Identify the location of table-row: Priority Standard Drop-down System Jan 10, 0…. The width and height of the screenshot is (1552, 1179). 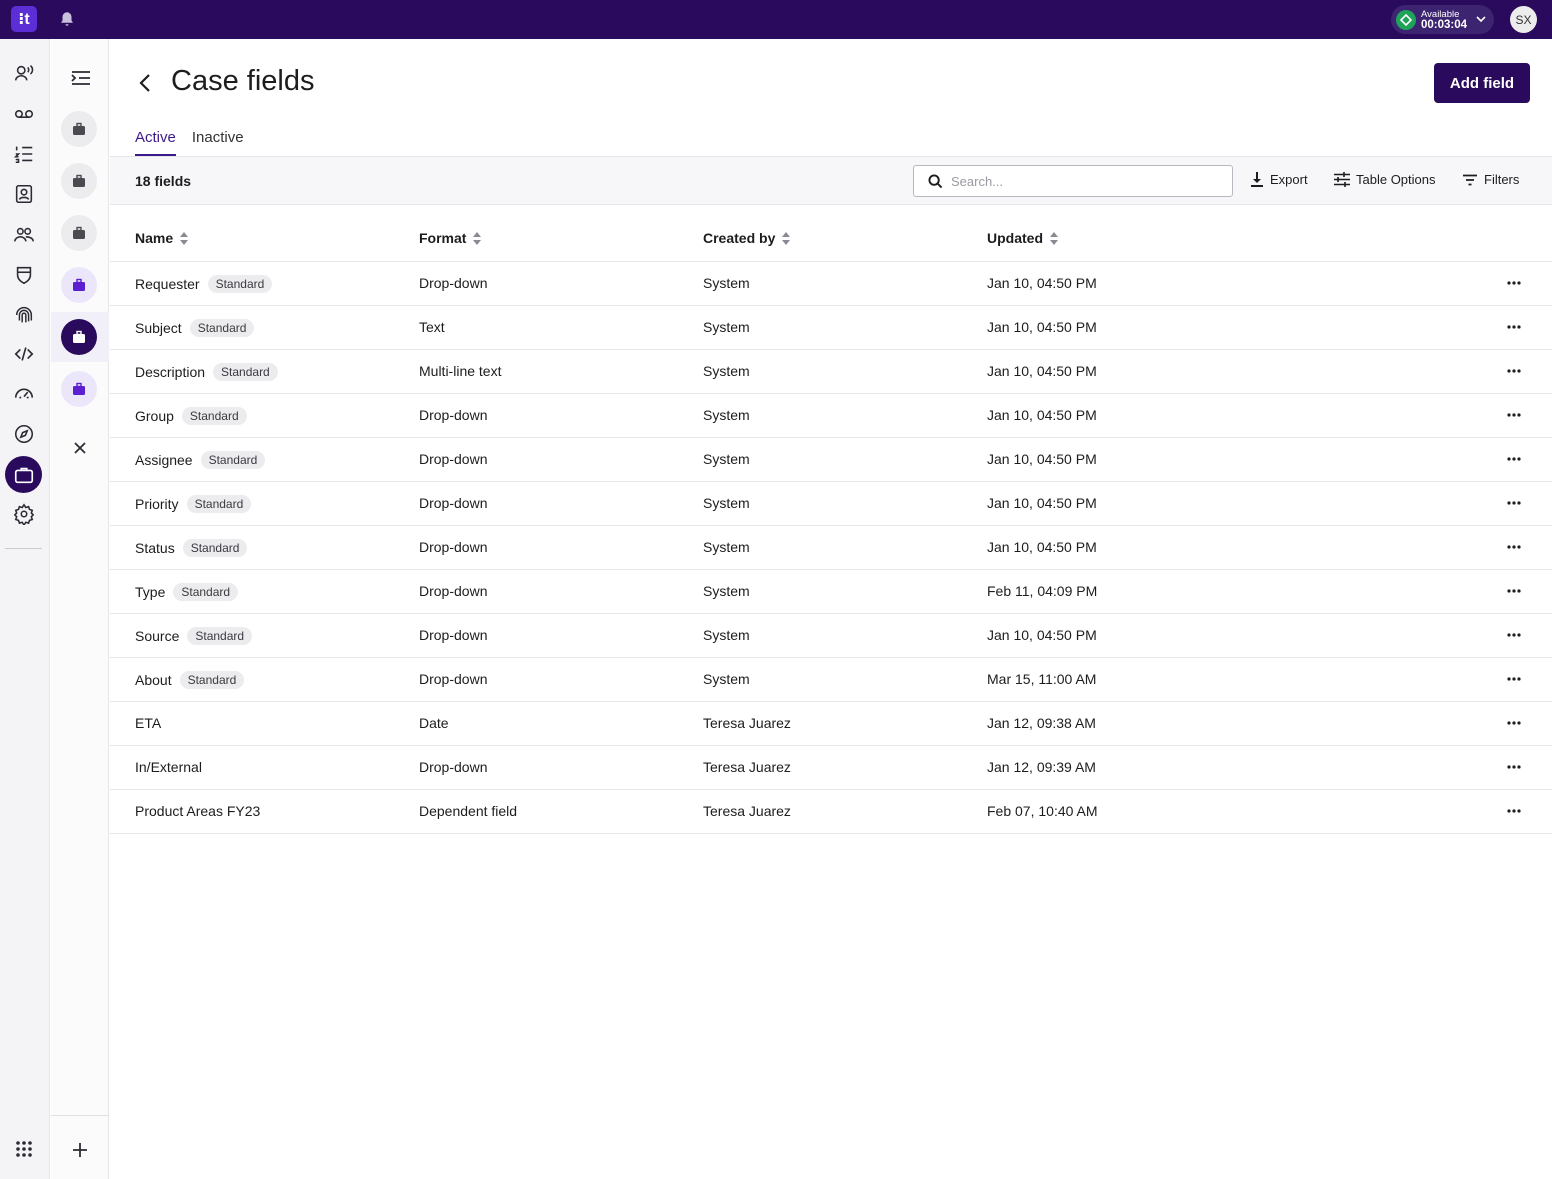
(831, 504).